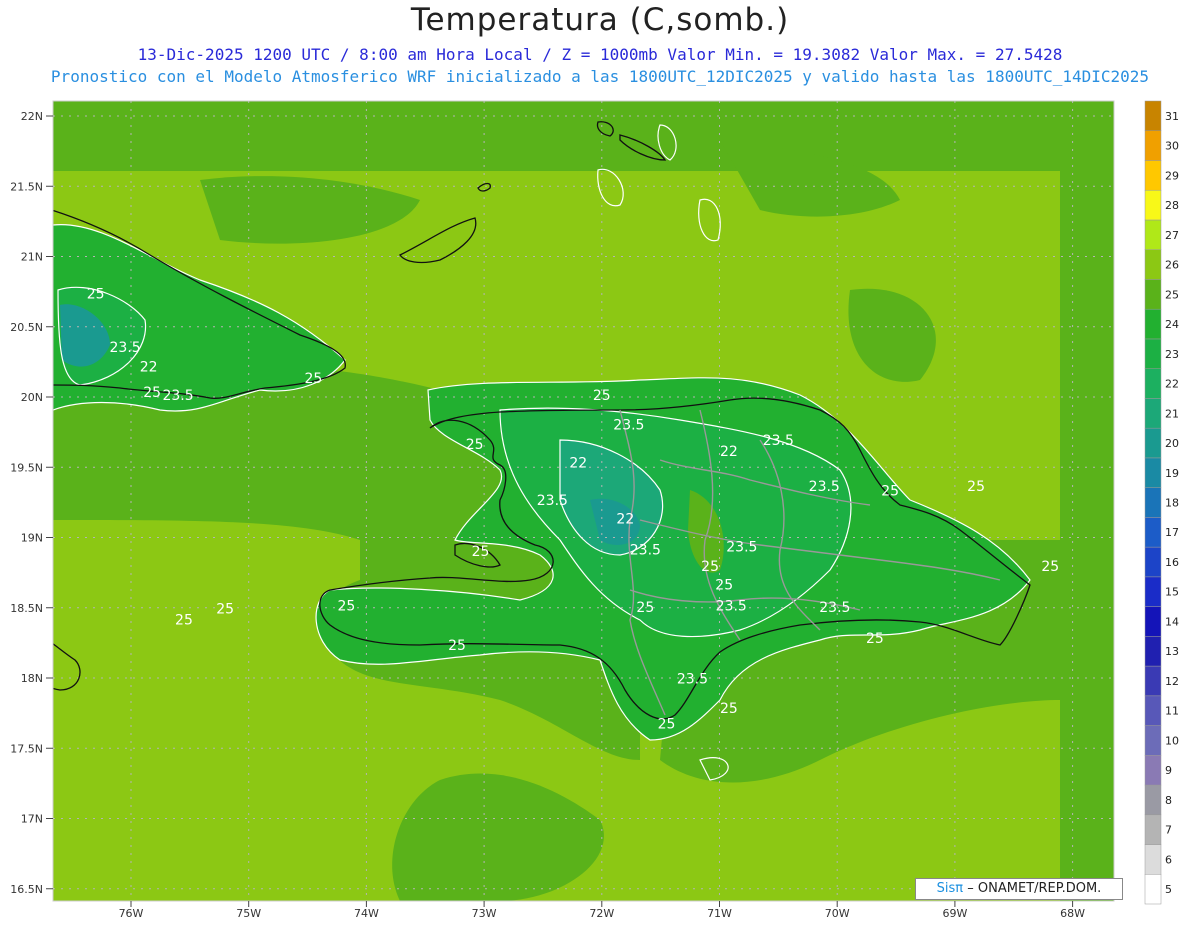 This screenshot has width=1200, height=927. What do you see at coordinates (1172, 413) in the screenshot?
I see `colorbar-label: 21` at bounding box center [1172, 413].